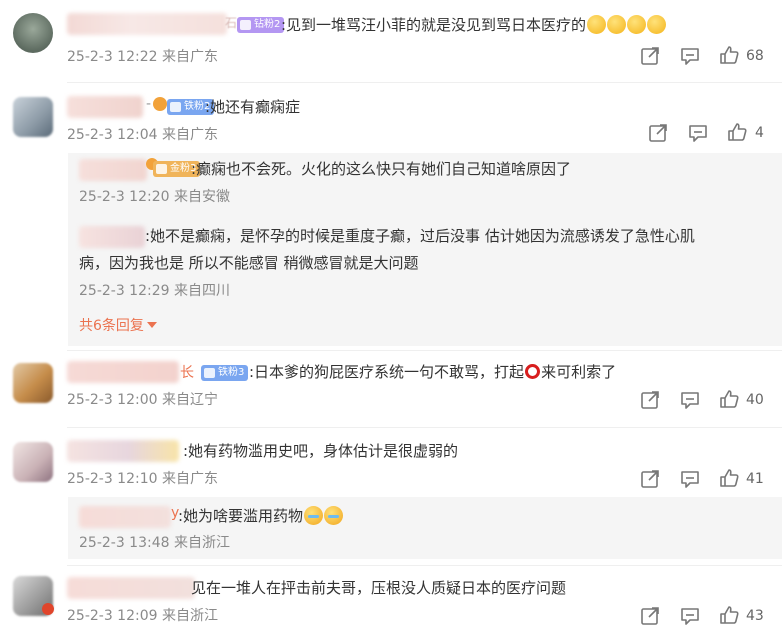 This screenshot has width=782, height=630. What do you see at coordinates (420, 236) in the screenshot?
I see `reply-text: :她不是癫痫，是怀孕的时候是重度子癫，过后没事 估计她因为流感诱发了急性心肌` at bounding box center [420, 236].